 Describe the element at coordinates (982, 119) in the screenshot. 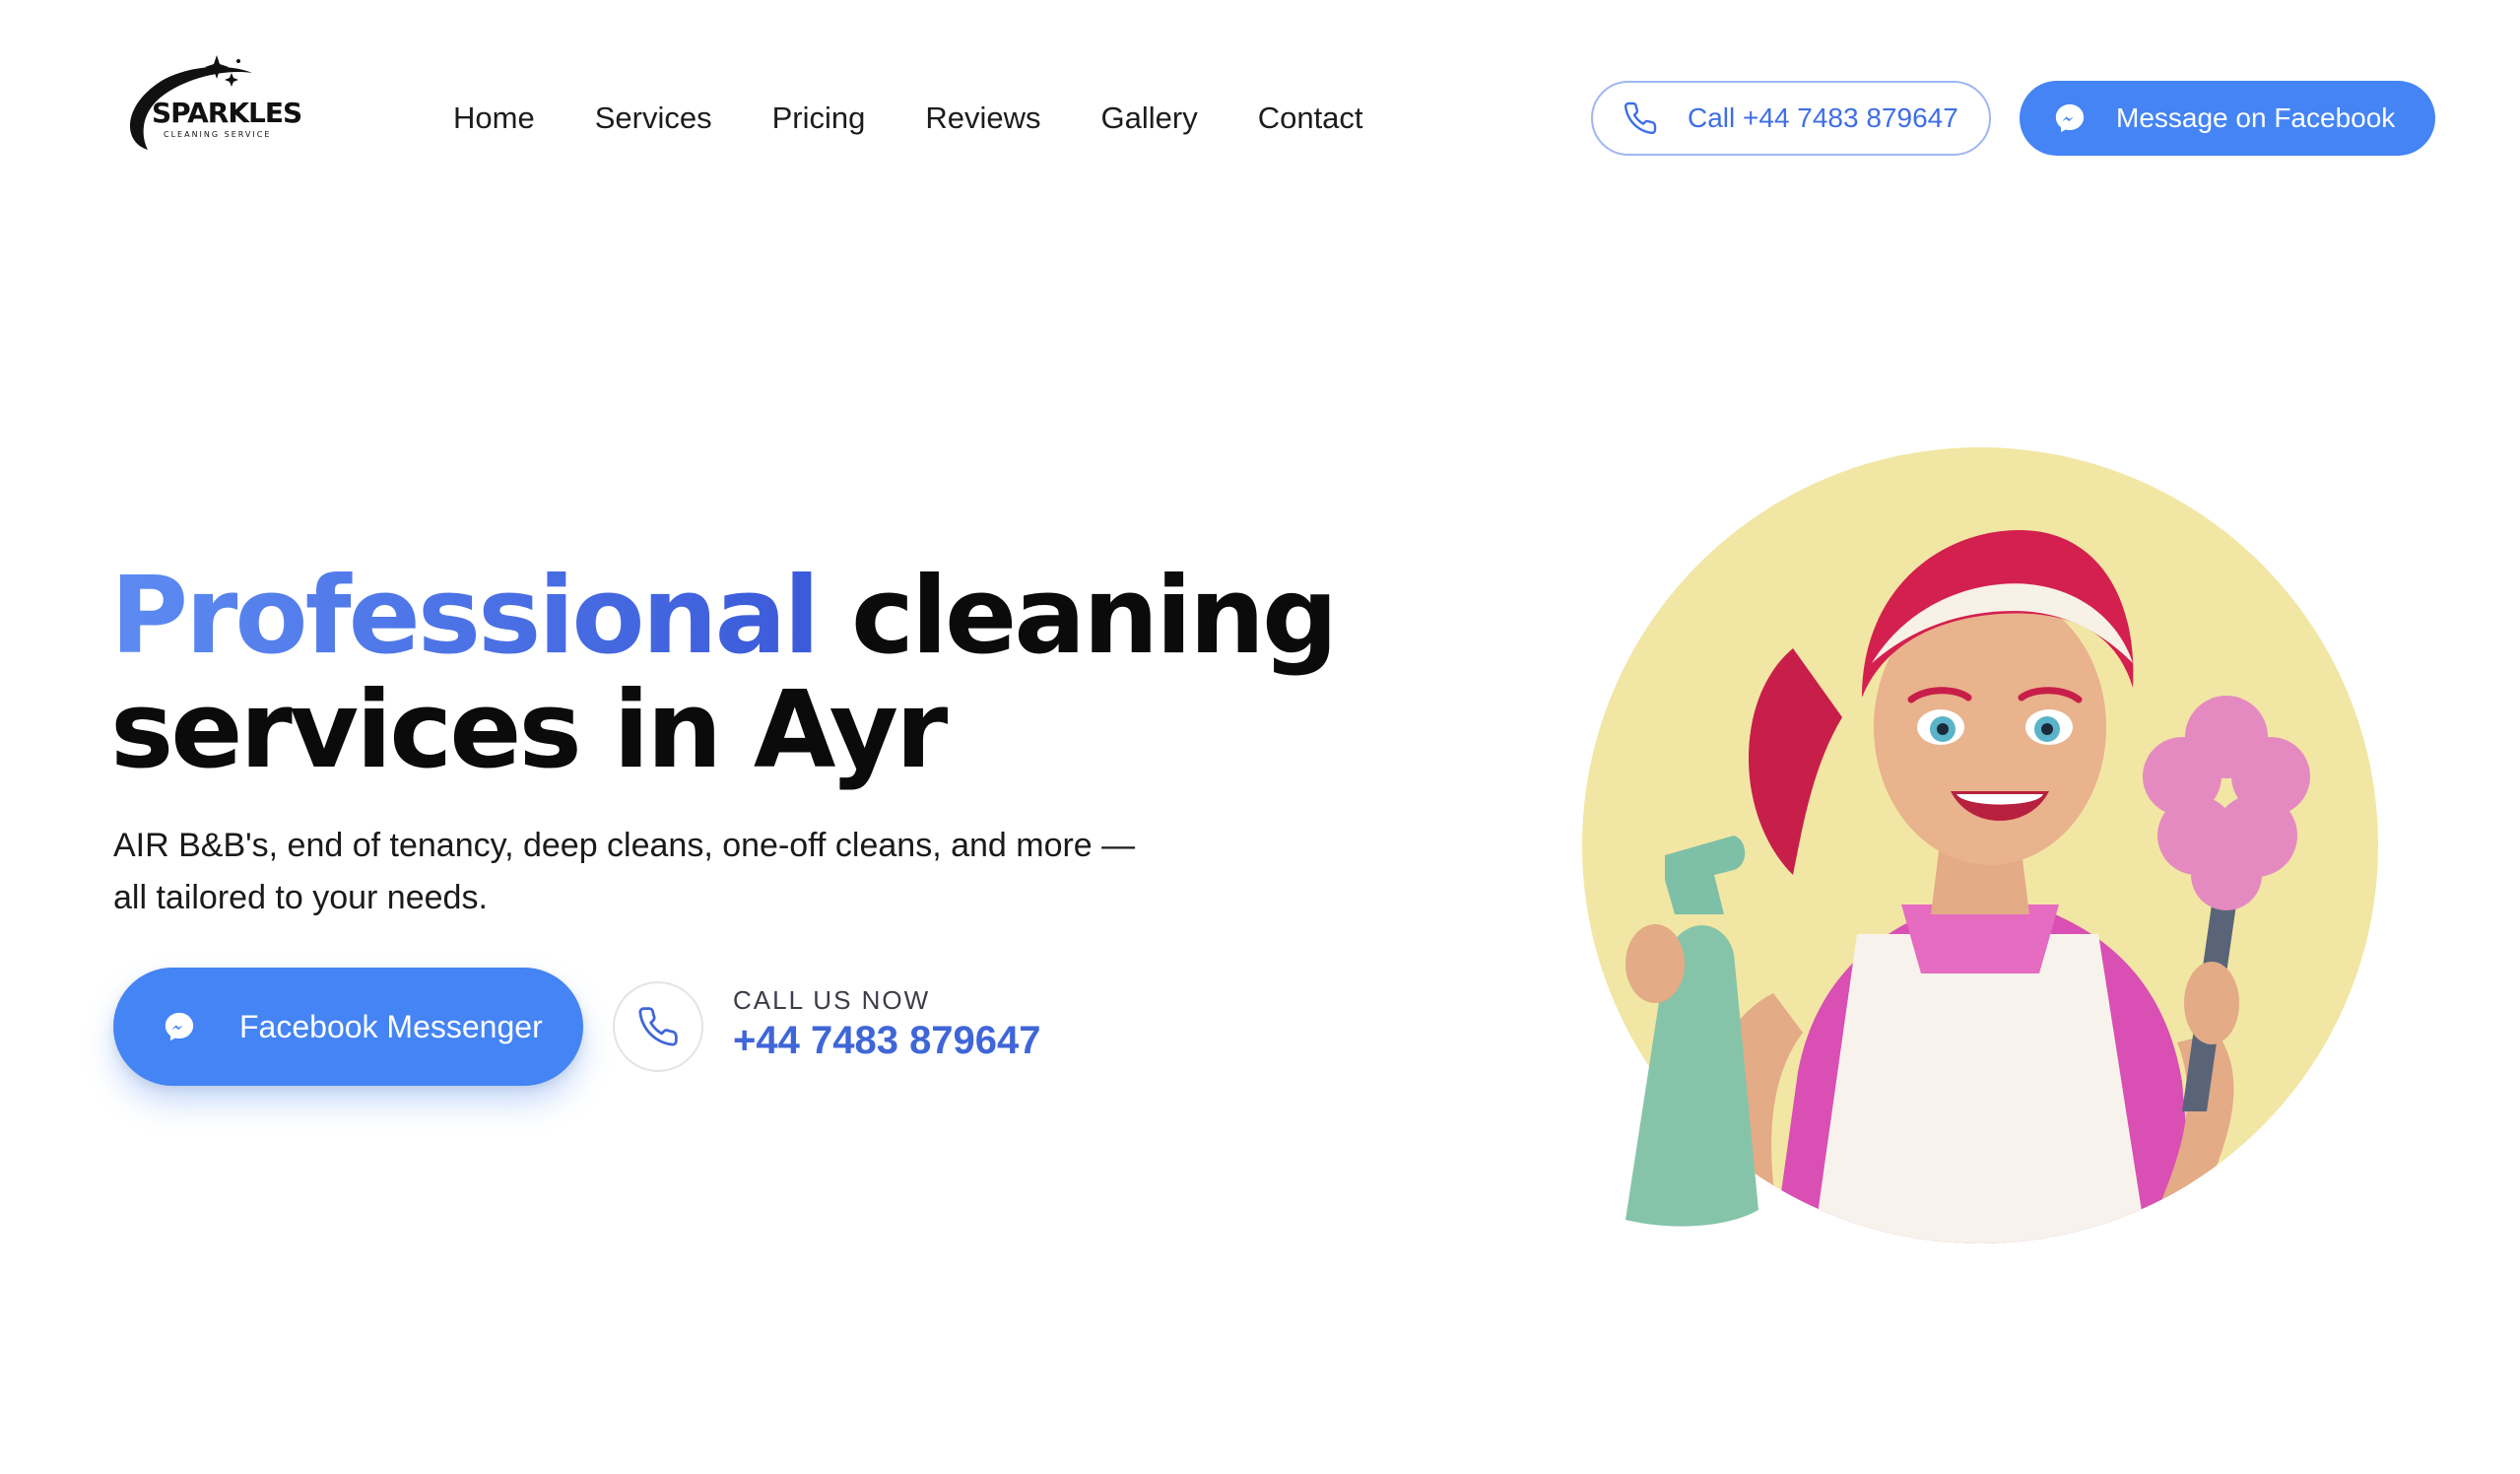

I see `nav-item-reviews: Reviews` at that location.